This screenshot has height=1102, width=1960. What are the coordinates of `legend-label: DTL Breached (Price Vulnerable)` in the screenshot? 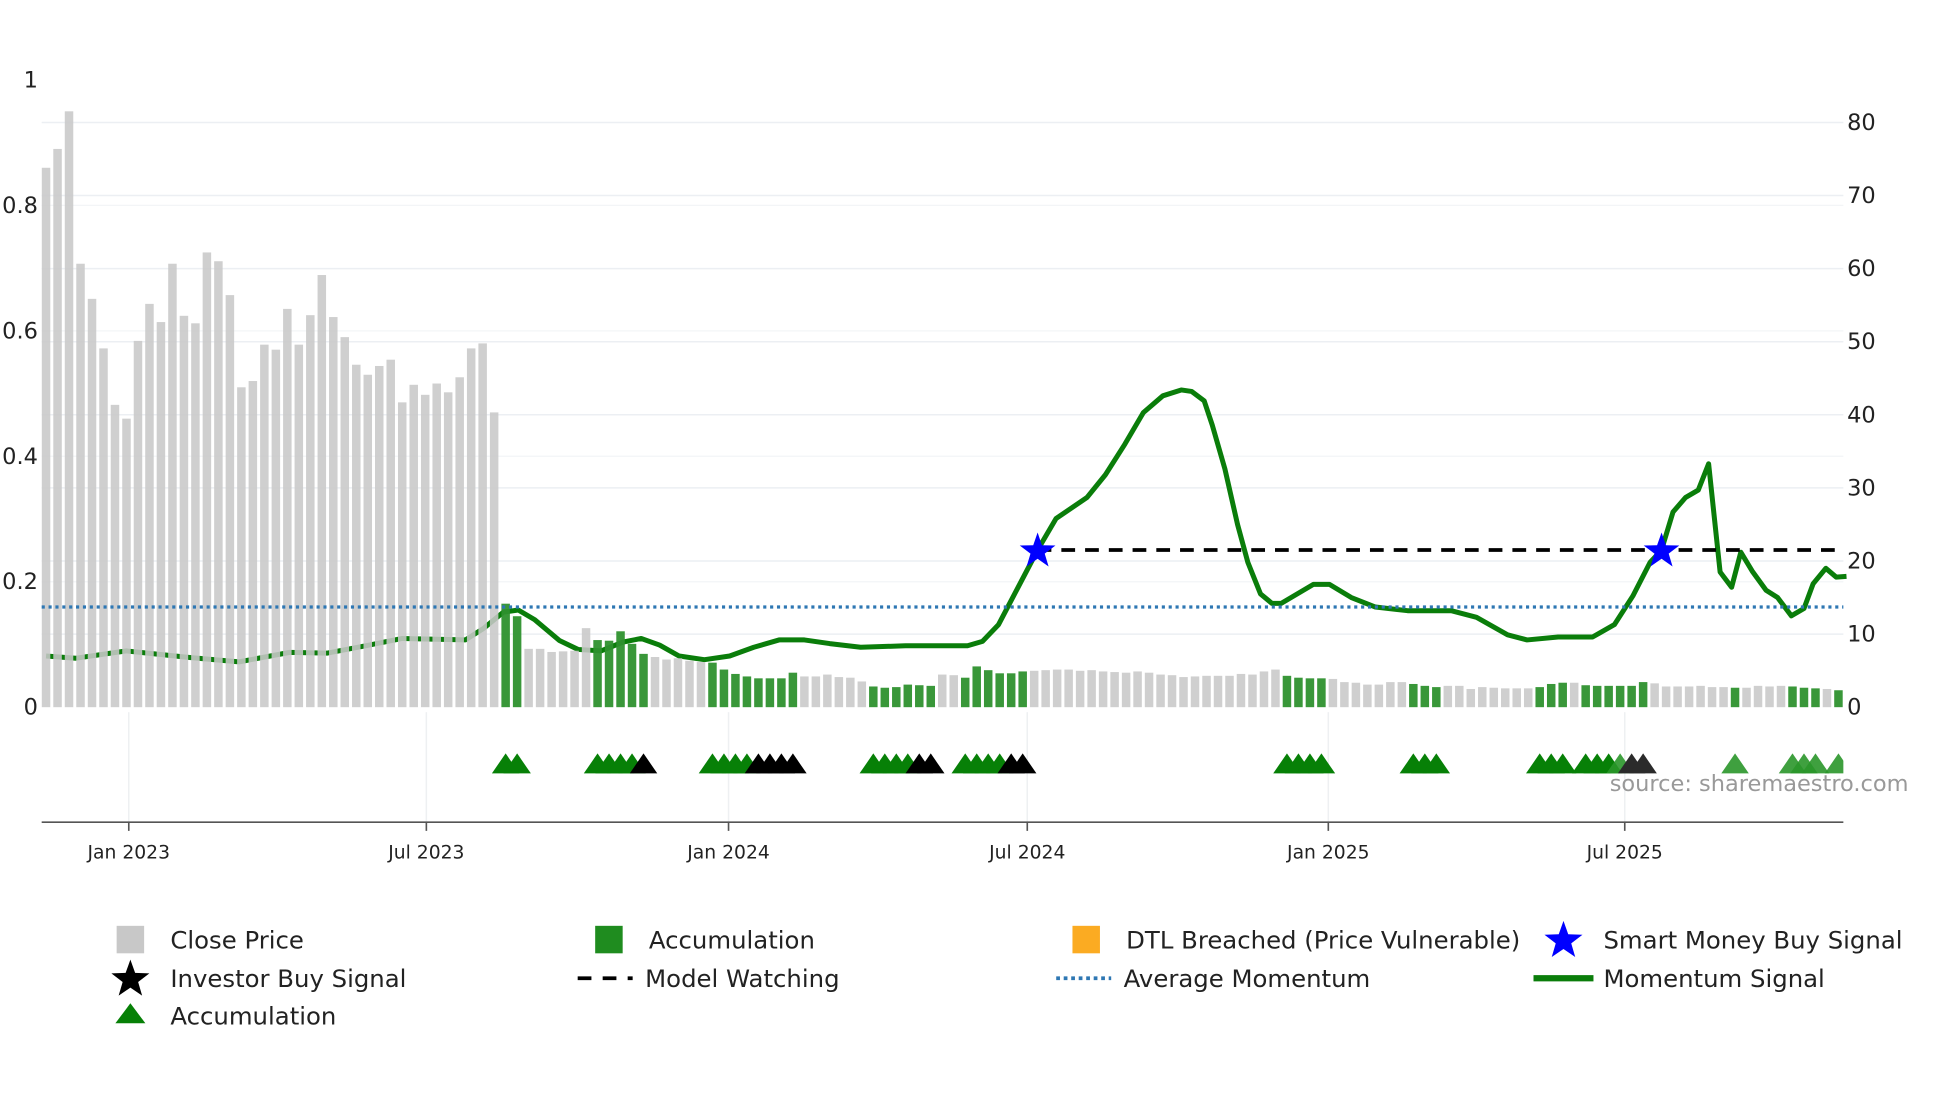 It's located at (1323, 939).